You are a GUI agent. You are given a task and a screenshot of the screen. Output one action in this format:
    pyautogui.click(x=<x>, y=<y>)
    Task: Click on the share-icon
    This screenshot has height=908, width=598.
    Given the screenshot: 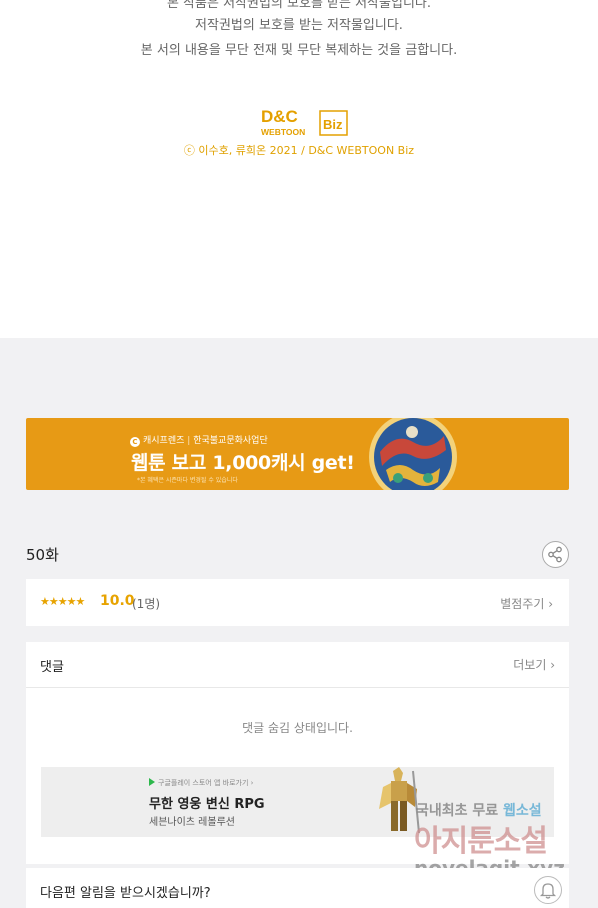 What is the action you would take?
    pyautogui.click(x=555, y=554)
    